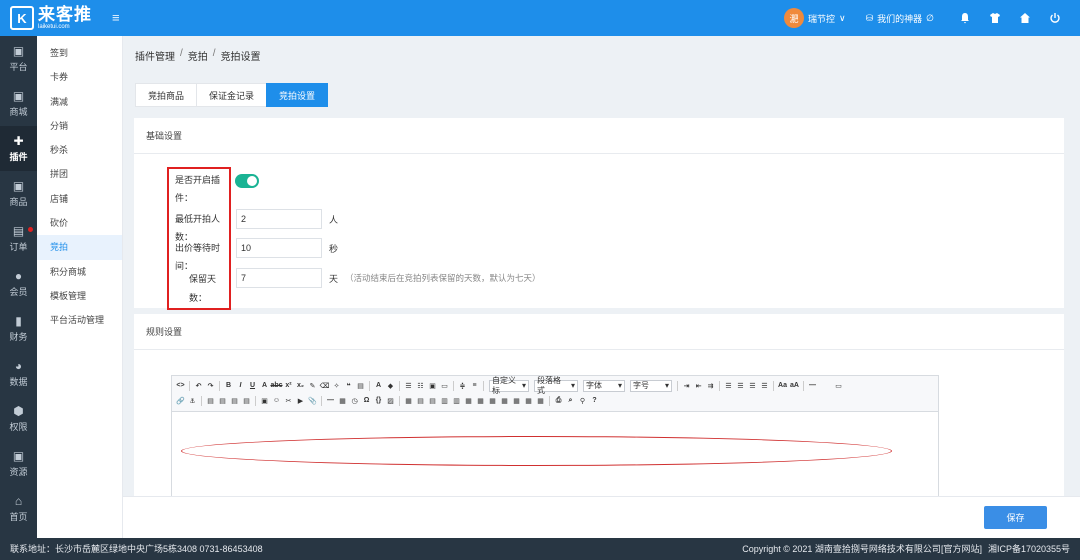 The image size is (1080, 560). Describe the element at coordinates (276, 385) in the screenshot. I see `strikethrough-icon: abc` at that location.